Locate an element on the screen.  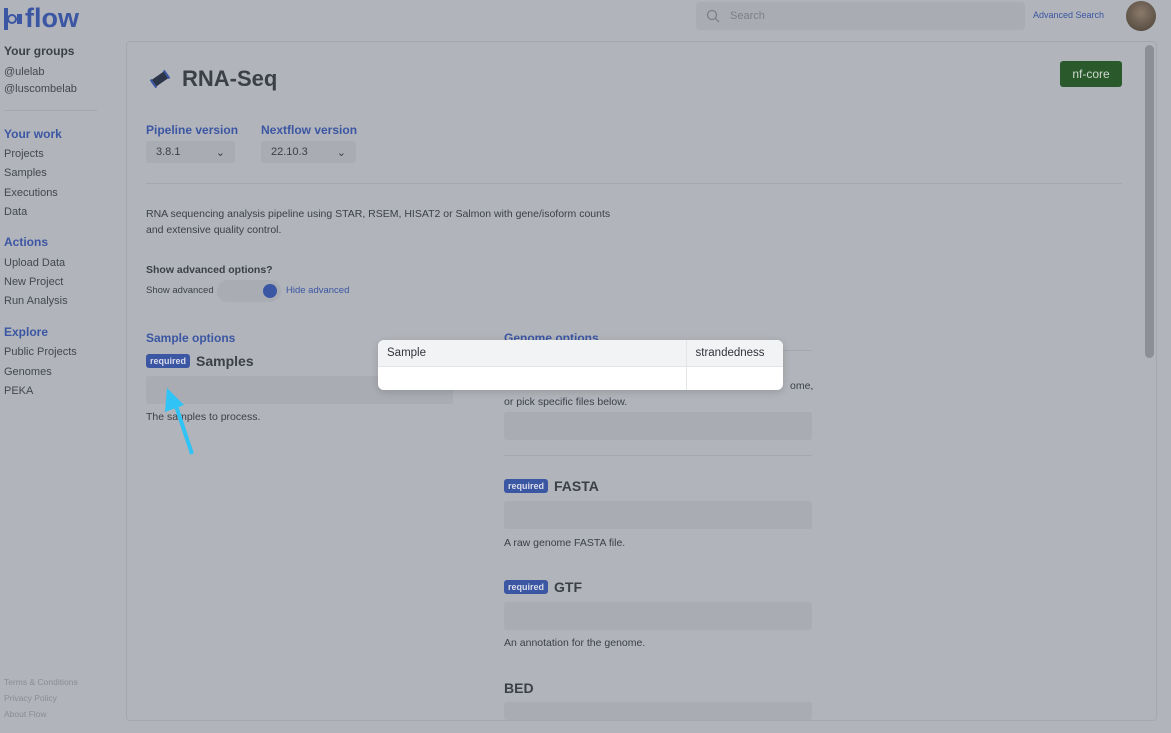
samples-table-popup: Sample strandedness is located at coordinates (580, 365).